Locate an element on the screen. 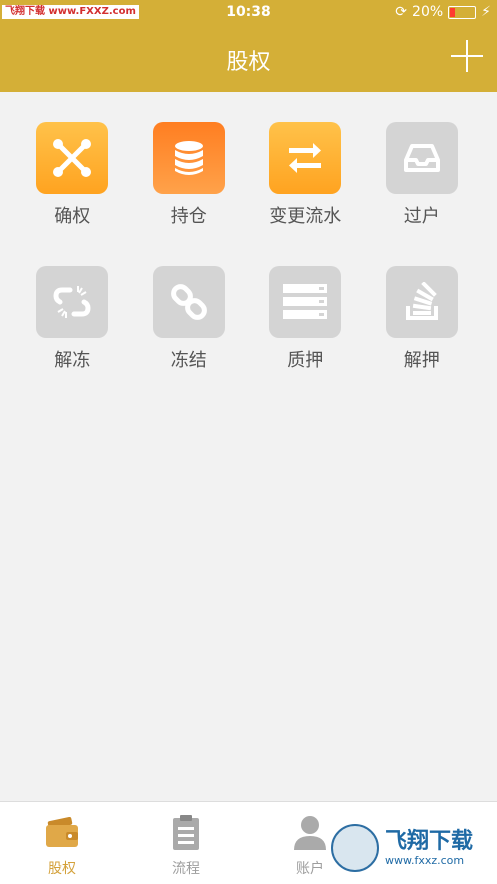 This screenshot has width=497, height=884. grid-row-1: 确权 持仓 变更流水 过户 is located at coordinates (247, 175).